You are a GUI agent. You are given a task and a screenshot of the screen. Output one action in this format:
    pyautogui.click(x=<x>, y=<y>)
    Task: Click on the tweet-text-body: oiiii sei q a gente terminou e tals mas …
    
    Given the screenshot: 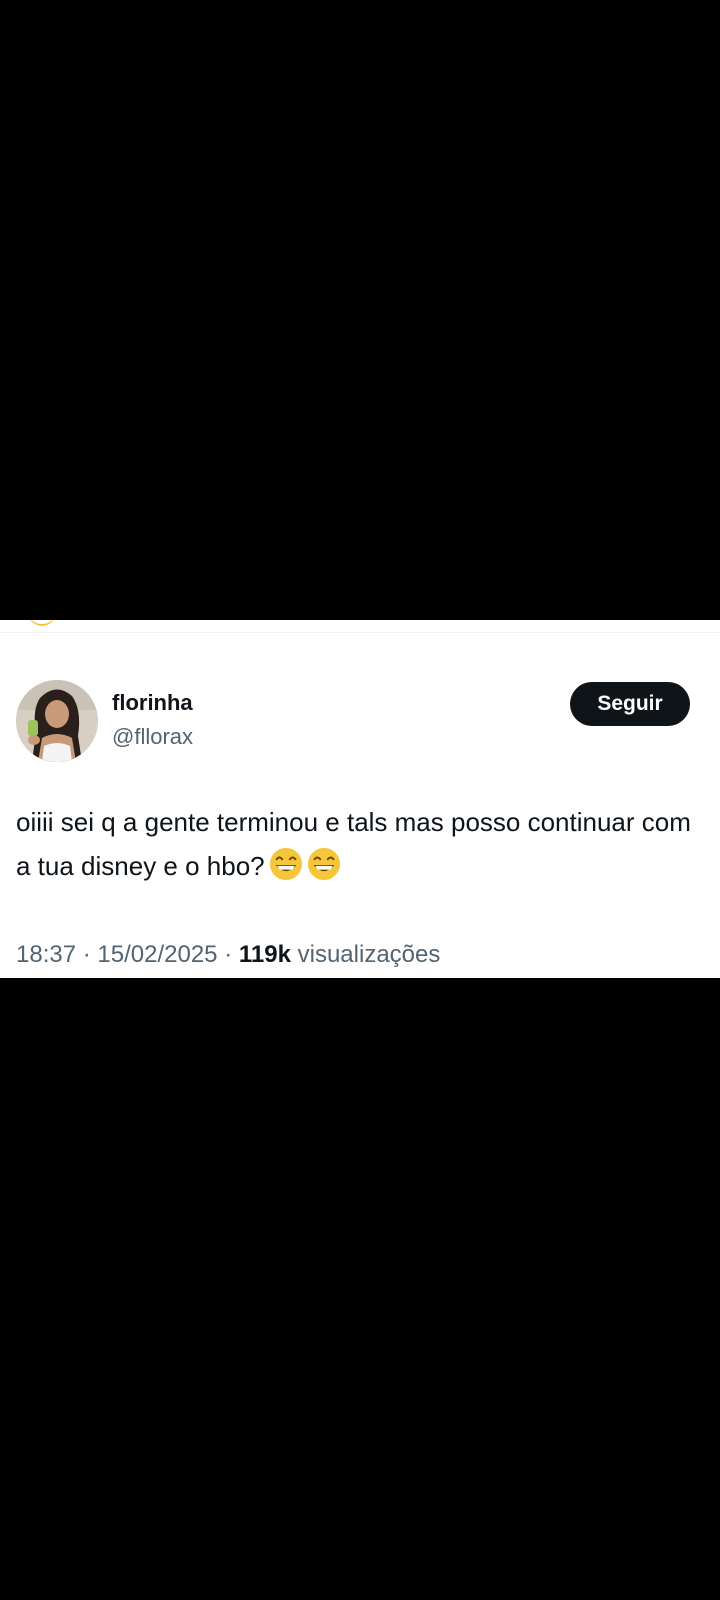 What is the action you would take?
    pyautogui.click(x=357, y=844)
    